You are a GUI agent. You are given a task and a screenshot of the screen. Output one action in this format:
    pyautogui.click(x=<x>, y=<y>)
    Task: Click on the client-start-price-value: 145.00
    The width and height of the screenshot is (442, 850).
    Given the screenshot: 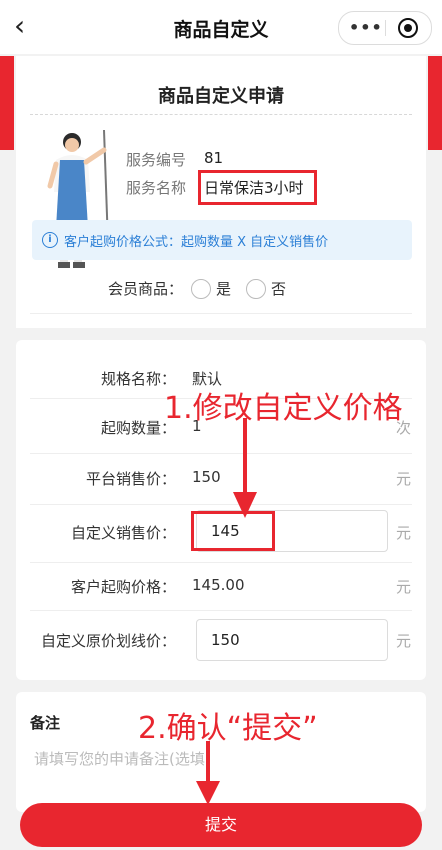 What is the action you would take?
    pyautogui.click(x=218, y=585)
    